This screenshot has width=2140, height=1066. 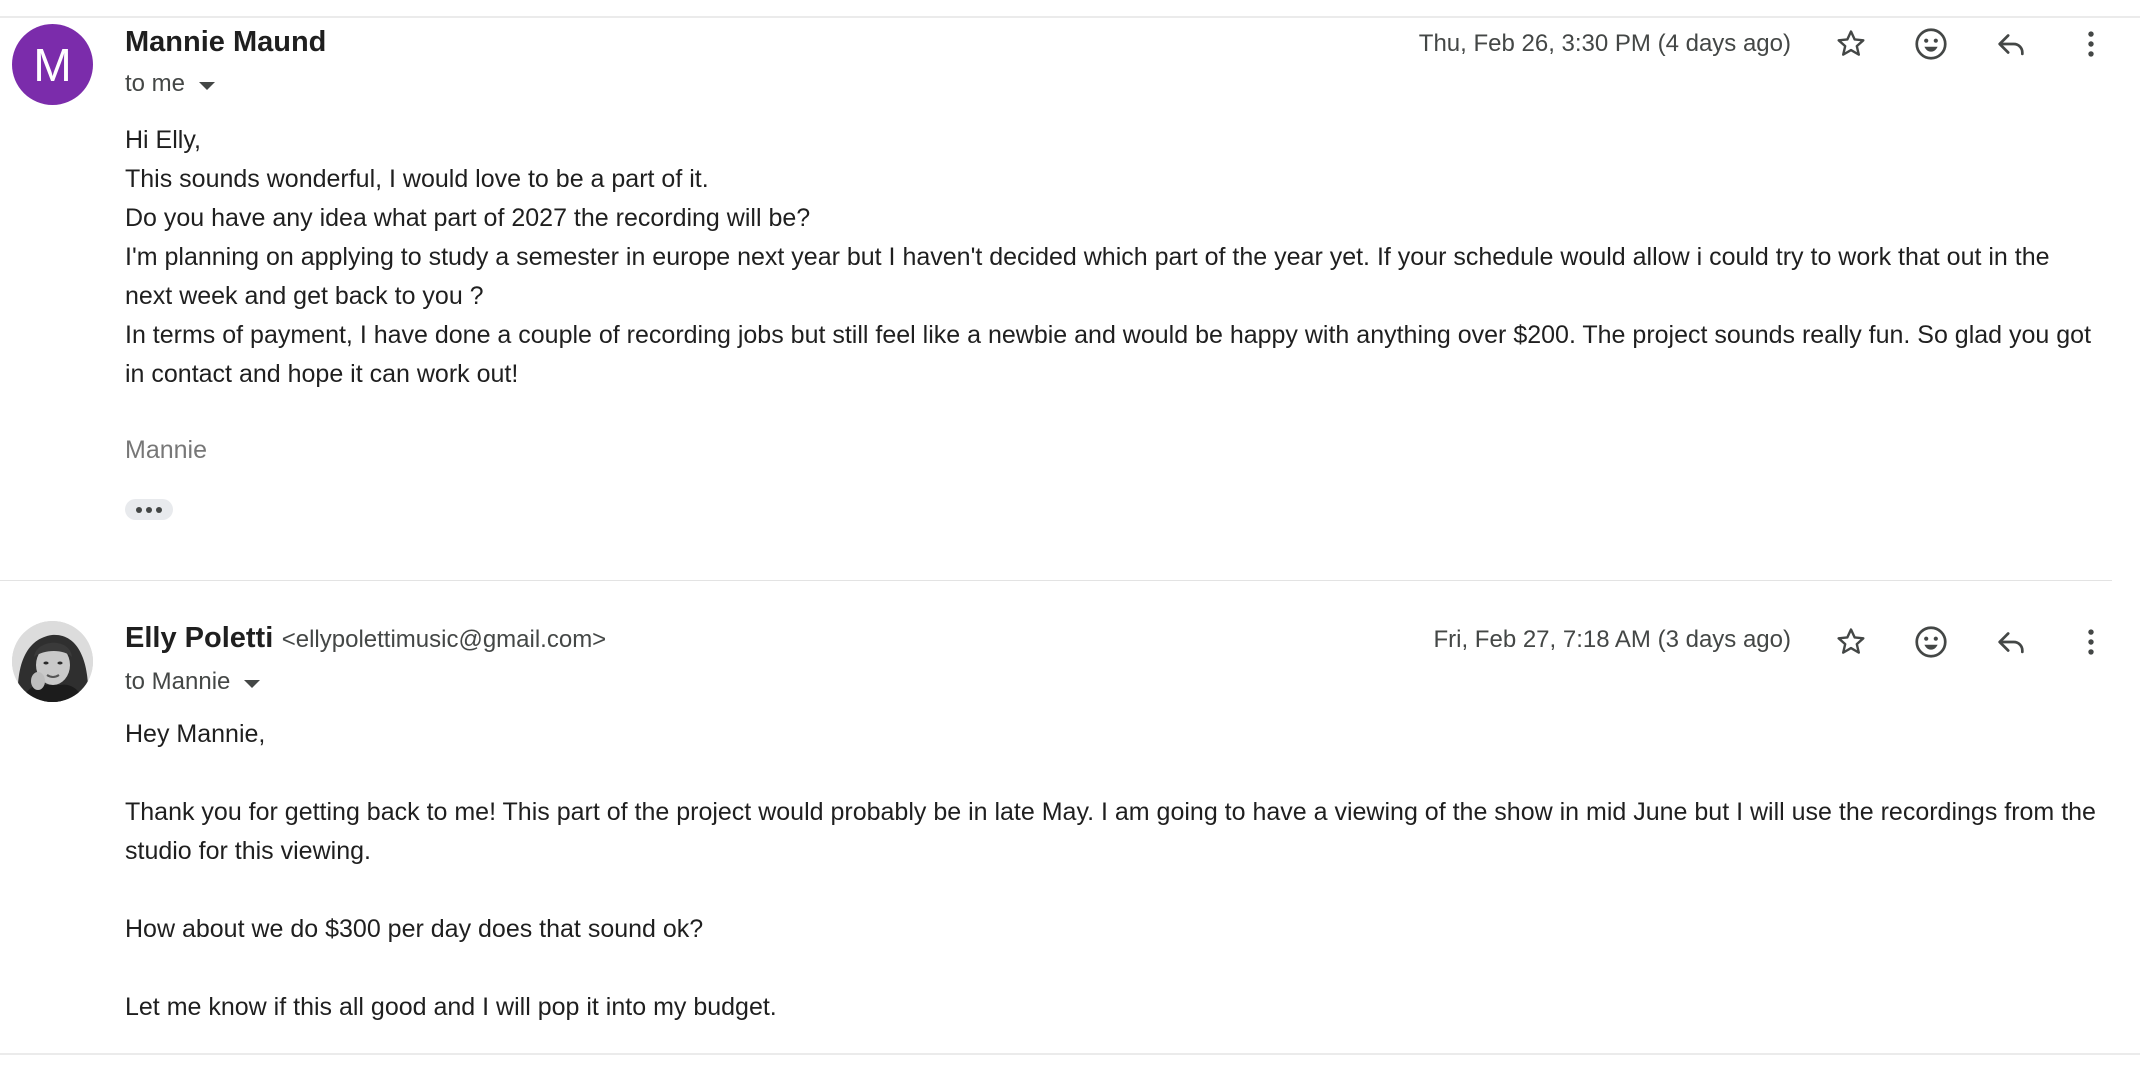 I want to click on bottom-divider, so click(x=1070, y=1054).